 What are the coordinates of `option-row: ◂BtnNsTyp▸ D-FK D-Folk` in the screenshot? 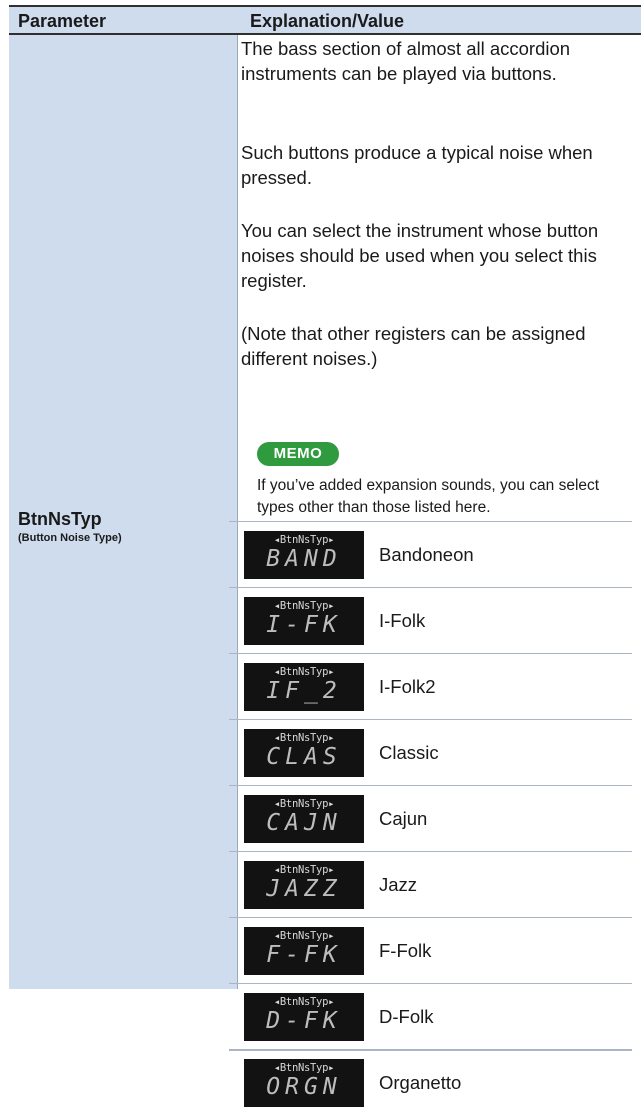 It's located at (430, 1016).